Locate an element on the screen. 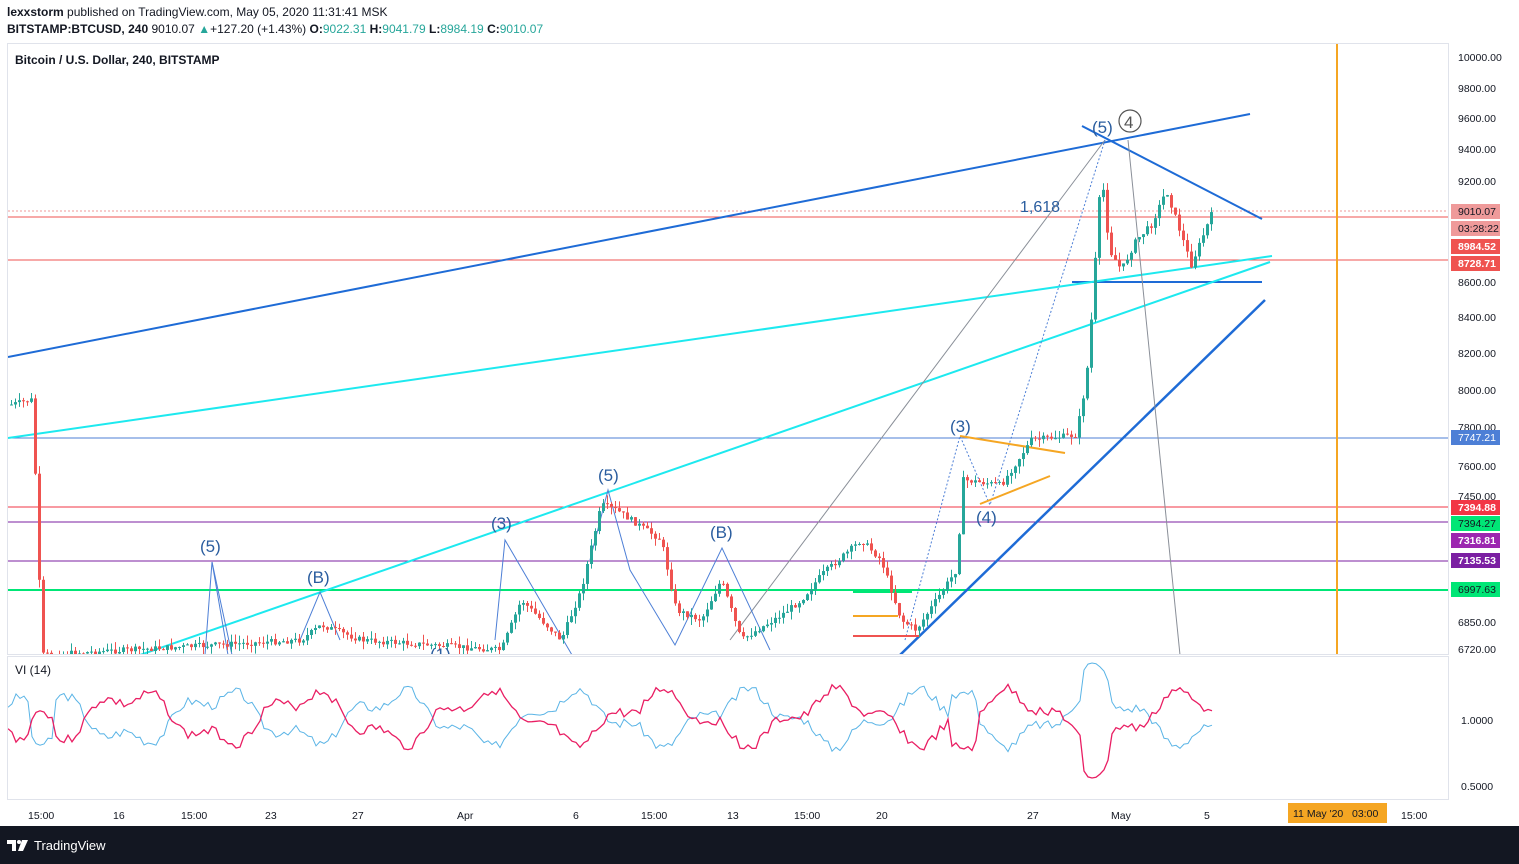  wave-label-3b: (3) is located at coordinates (960, 426).